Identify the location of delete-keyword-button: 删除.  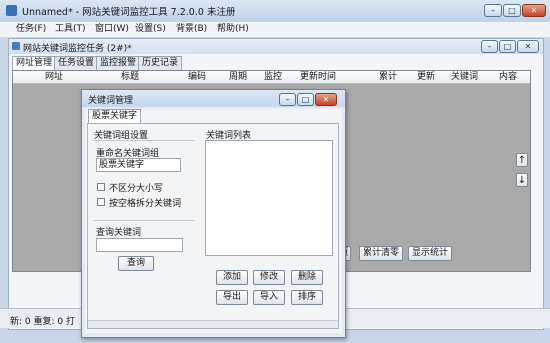
(307, 277).